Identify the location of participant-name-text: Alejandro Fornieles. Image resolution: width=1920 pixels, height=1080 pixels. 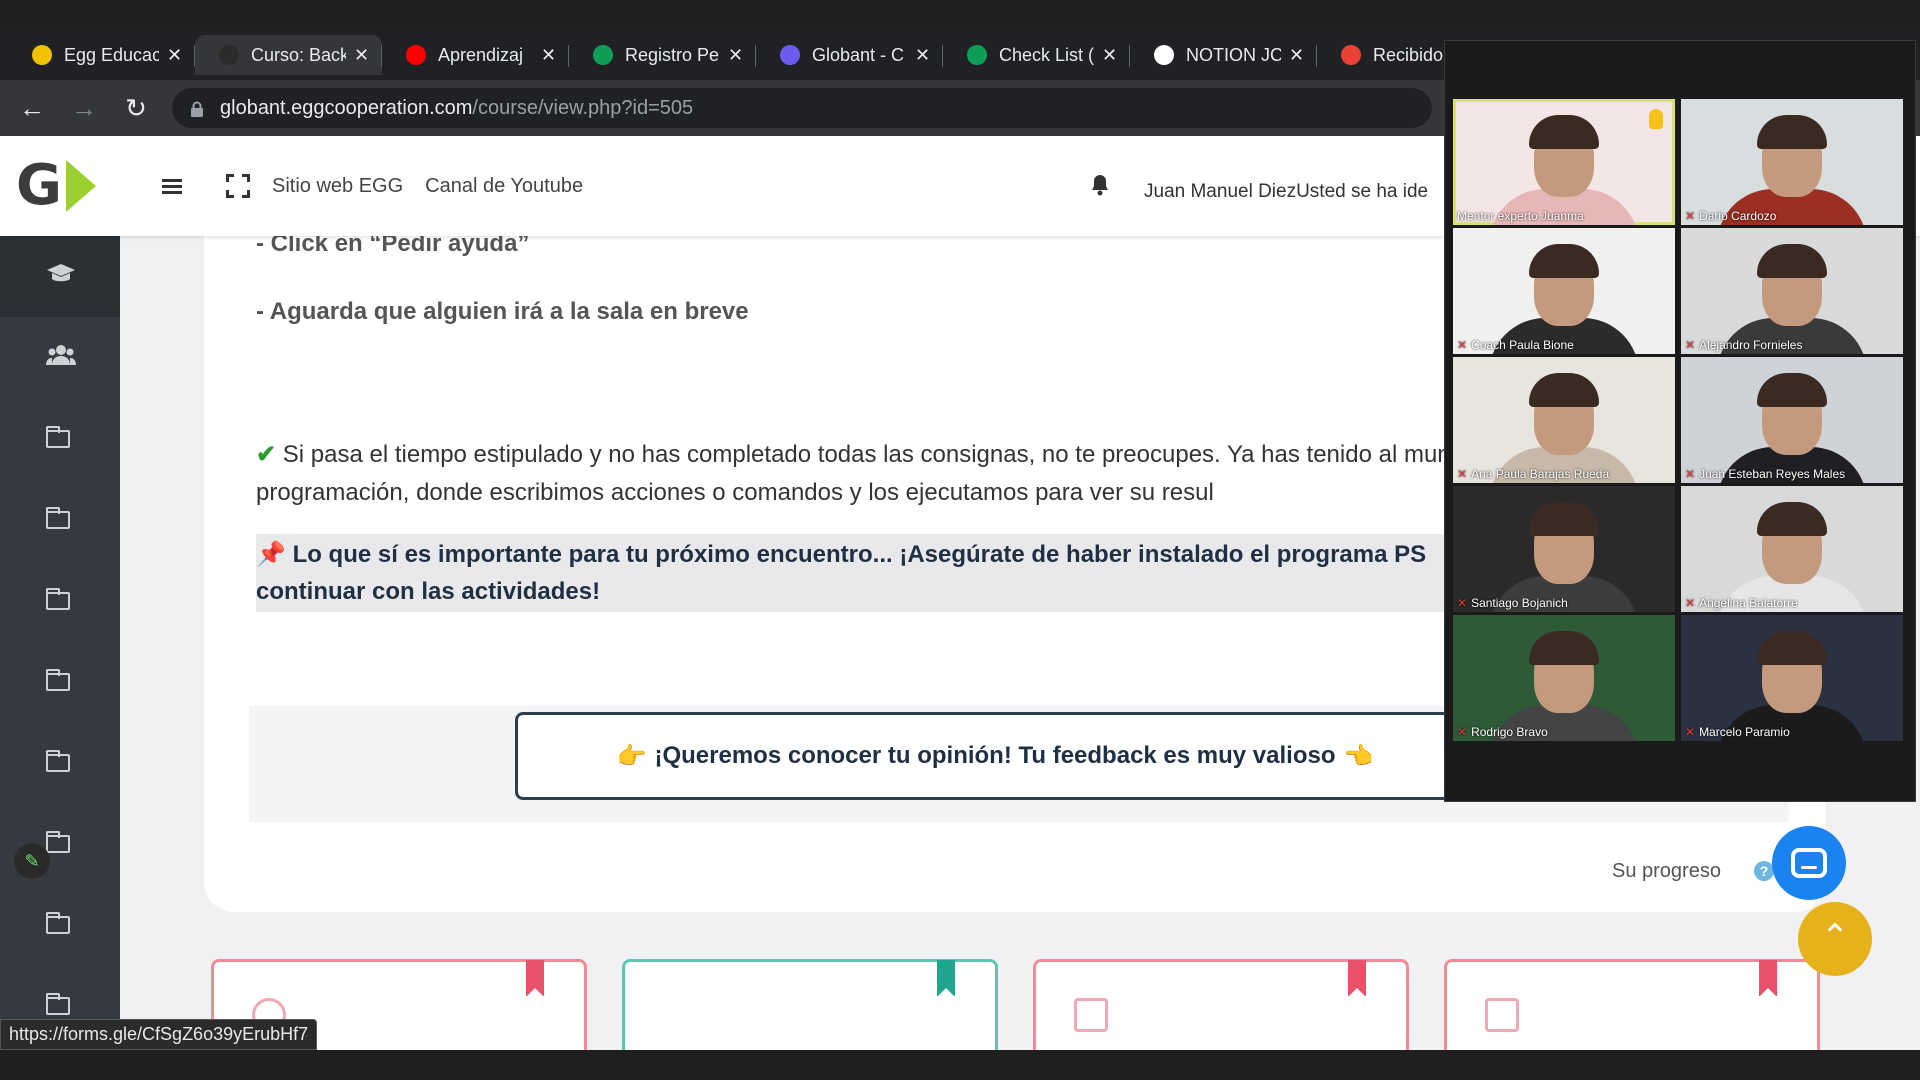
(1751, 345).